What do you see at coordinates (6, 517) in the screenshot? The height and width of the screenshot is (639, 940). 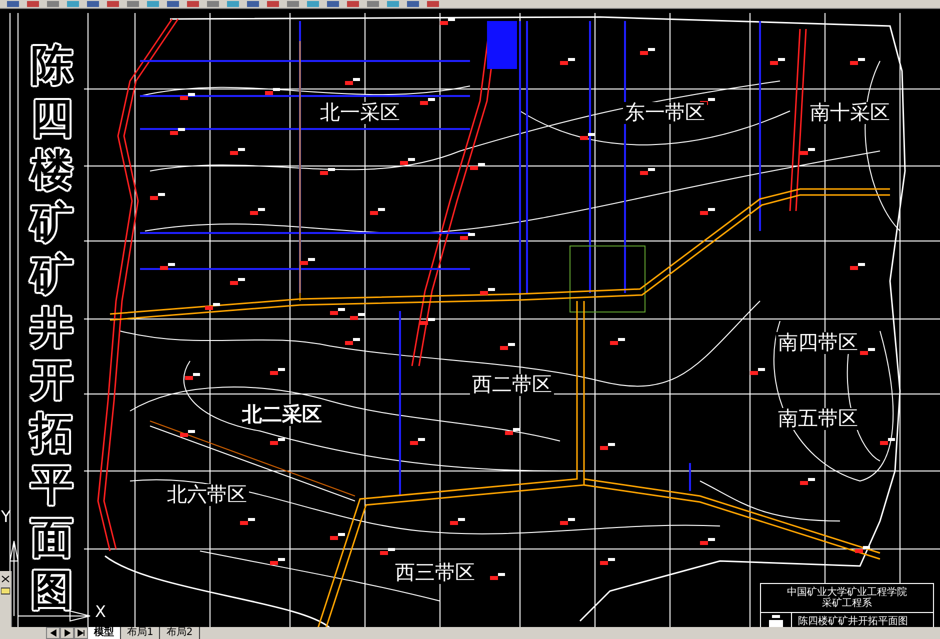 I see `axis-label: Y` at bounding box center [6, 517].